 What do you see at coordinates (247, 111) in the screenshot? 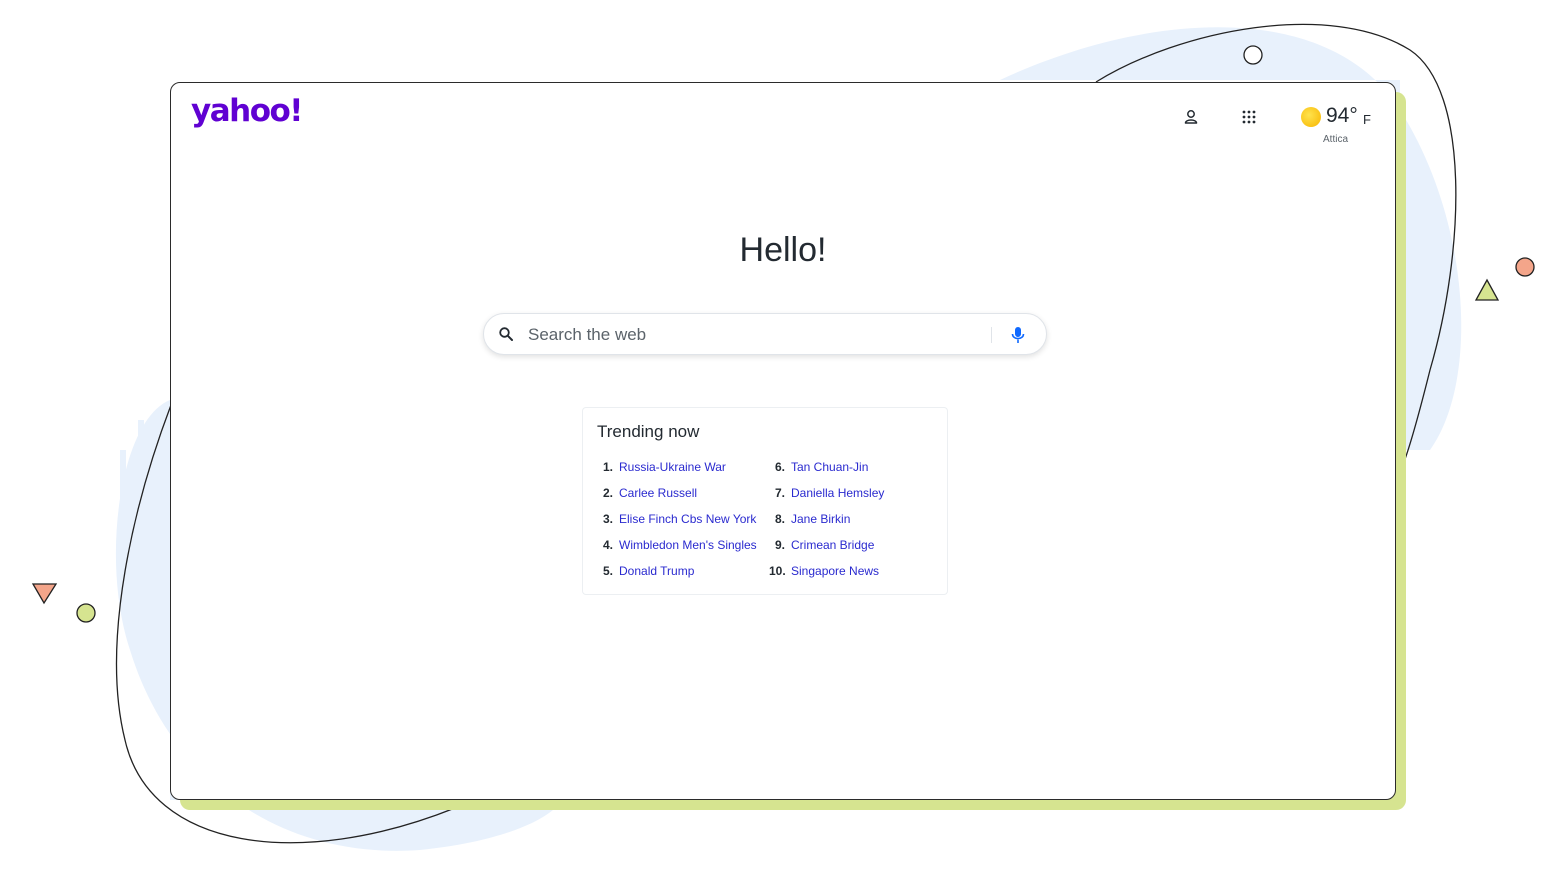
I see `yahoo-logo: yahoo!` at bounding box center [247, 111].